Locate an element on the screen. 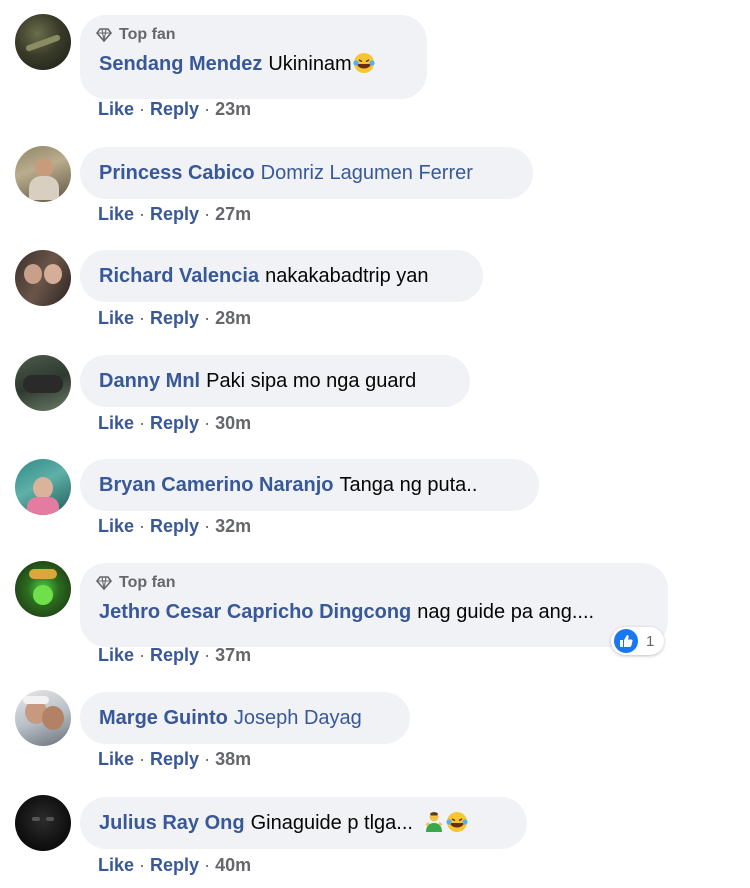  comment-timestamp: 28m is located at coordinates (233, 318).